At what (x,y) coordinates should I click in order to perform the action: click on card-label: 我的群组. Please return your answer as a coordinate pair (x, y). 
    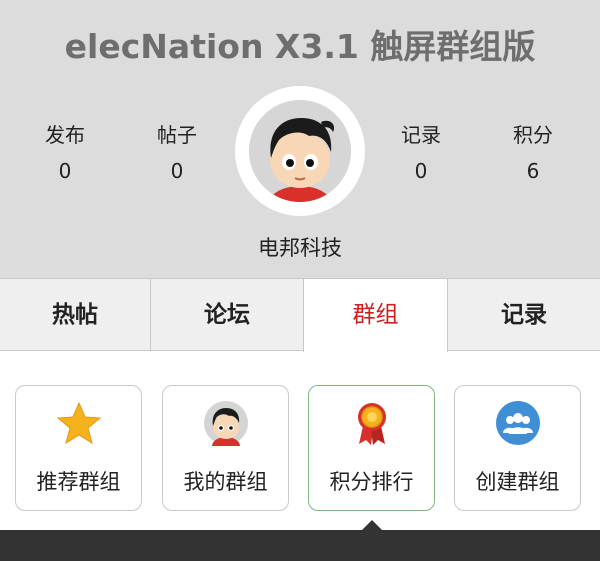
    Looking at the image, I should click on (225, 482).